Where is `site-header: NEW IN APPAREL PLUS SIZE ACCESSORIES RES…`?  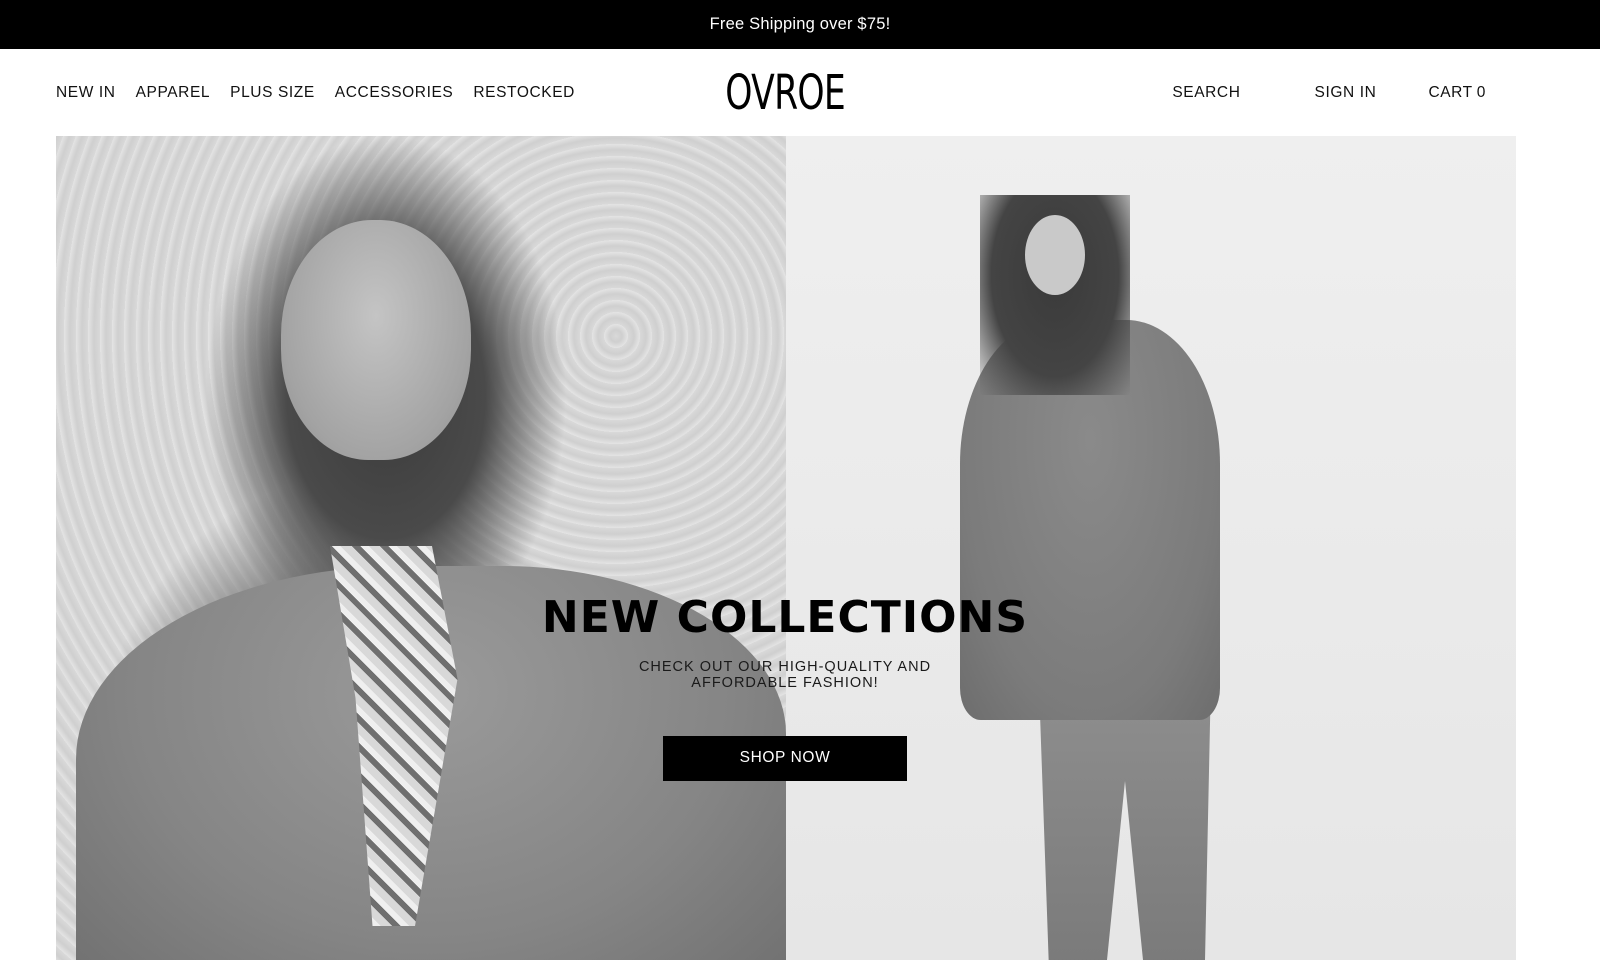
site-header: NEW IN APPAREL PLUS SIZE ACCESSORIES RES… is located at coordinates (800, 92).